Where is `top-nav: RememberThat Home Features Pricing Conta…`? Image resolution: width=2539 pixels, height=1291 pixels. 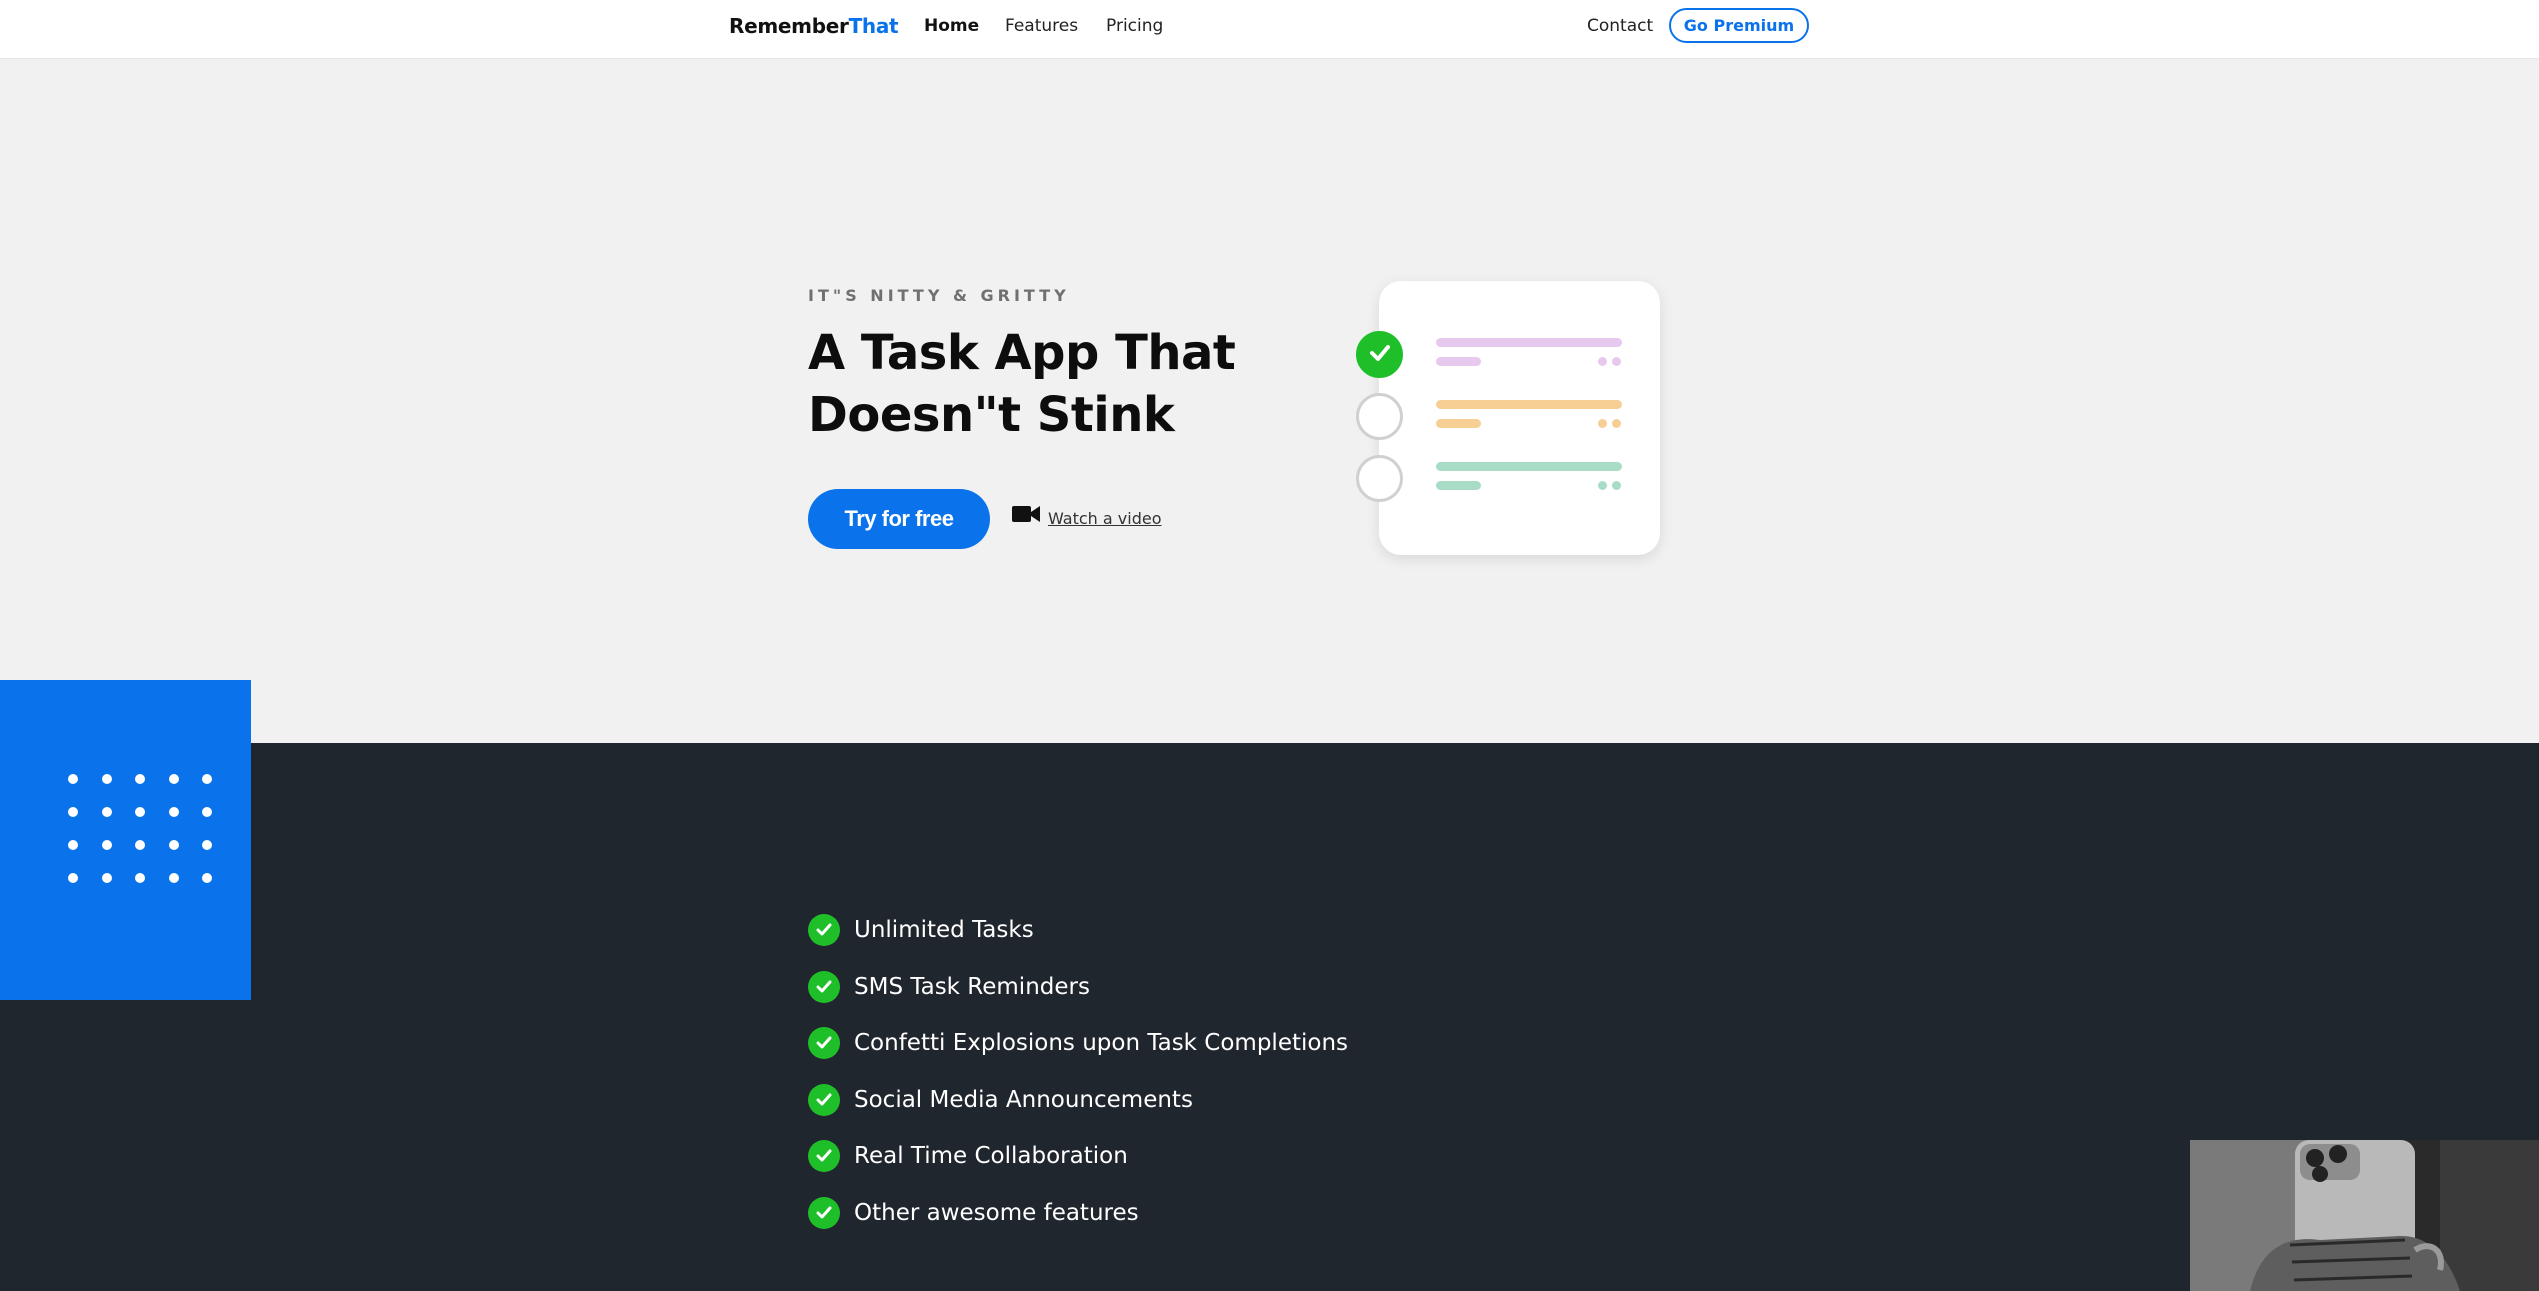 top-nav: RememberThat Home Features Pricing Conta… is located at coordinates (1269, 29).